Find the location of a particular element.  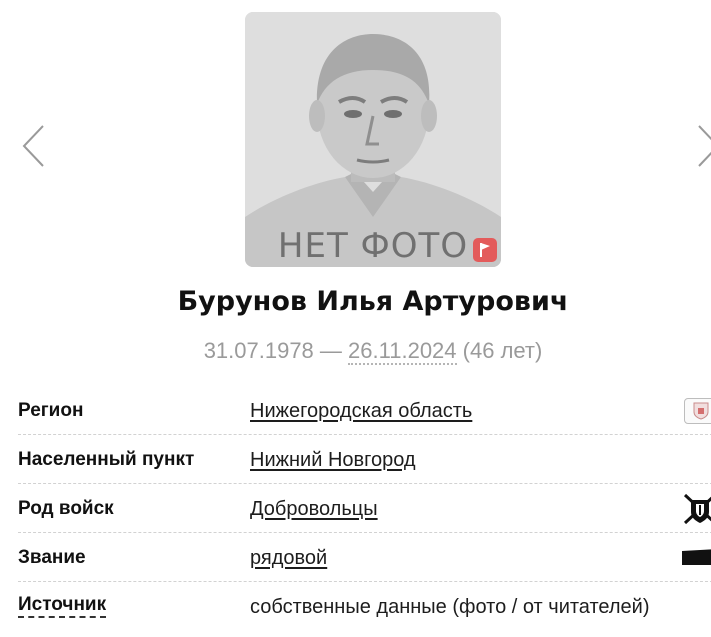

chevron-right-icon is located at coordinates (704, 146).